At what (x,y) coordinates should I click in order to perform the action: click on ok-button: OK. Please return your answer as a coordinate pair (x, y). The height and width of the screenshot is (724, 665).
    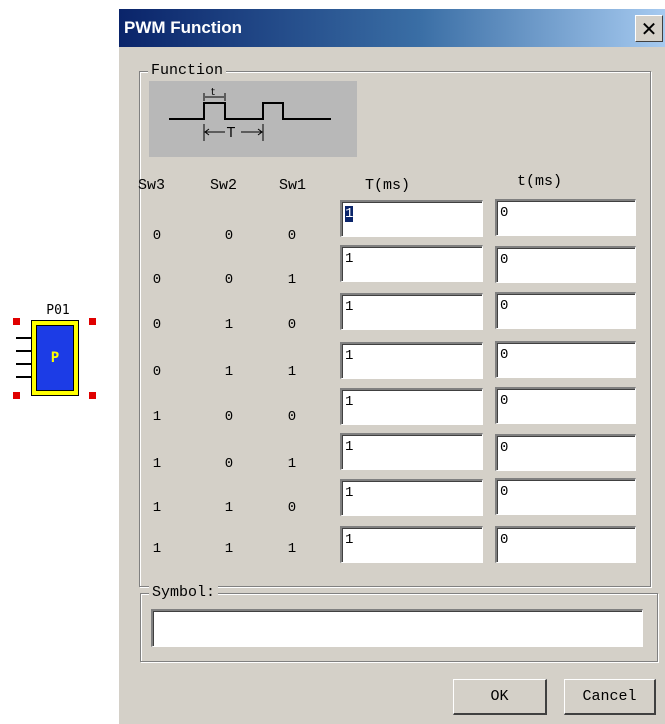
    Looking at the image, I should click on (500, 697).